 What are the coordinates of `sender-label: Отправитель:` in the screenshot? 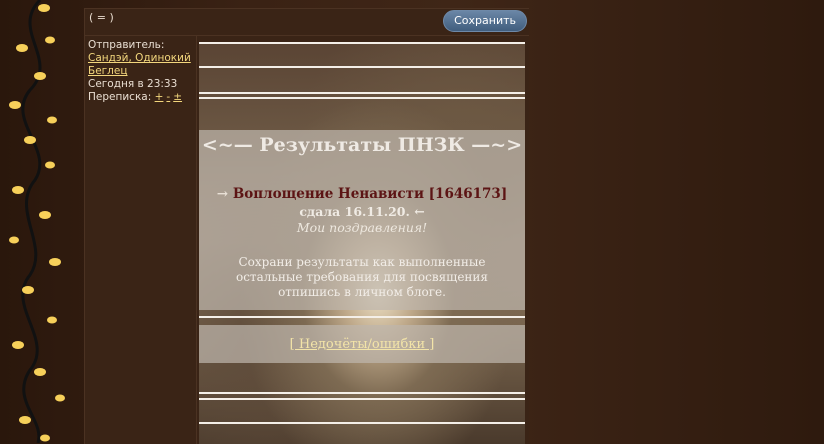 It's located at (126, 45).